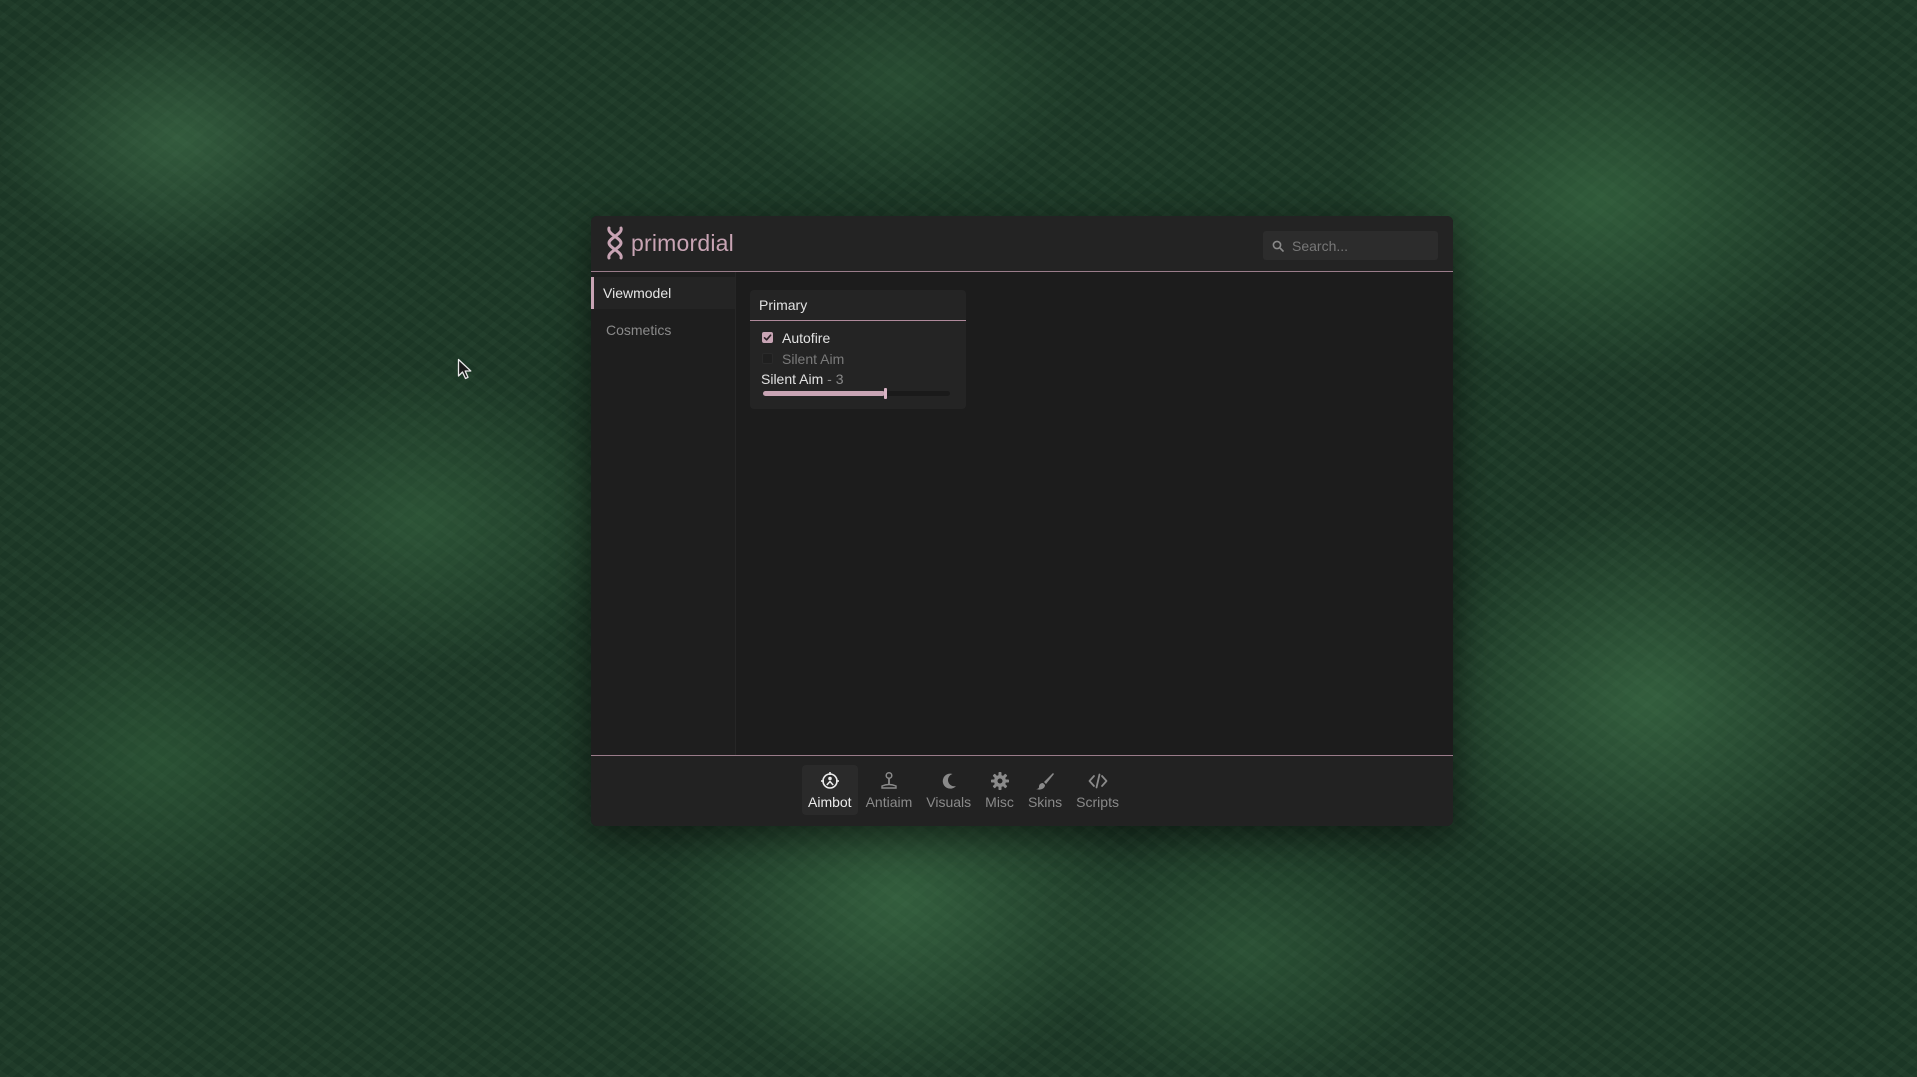 The image size is (1917, 1077). Describe the element at coordinates (767, 358) in the screenshot. I see `silent-aim-checkbox` at that location.